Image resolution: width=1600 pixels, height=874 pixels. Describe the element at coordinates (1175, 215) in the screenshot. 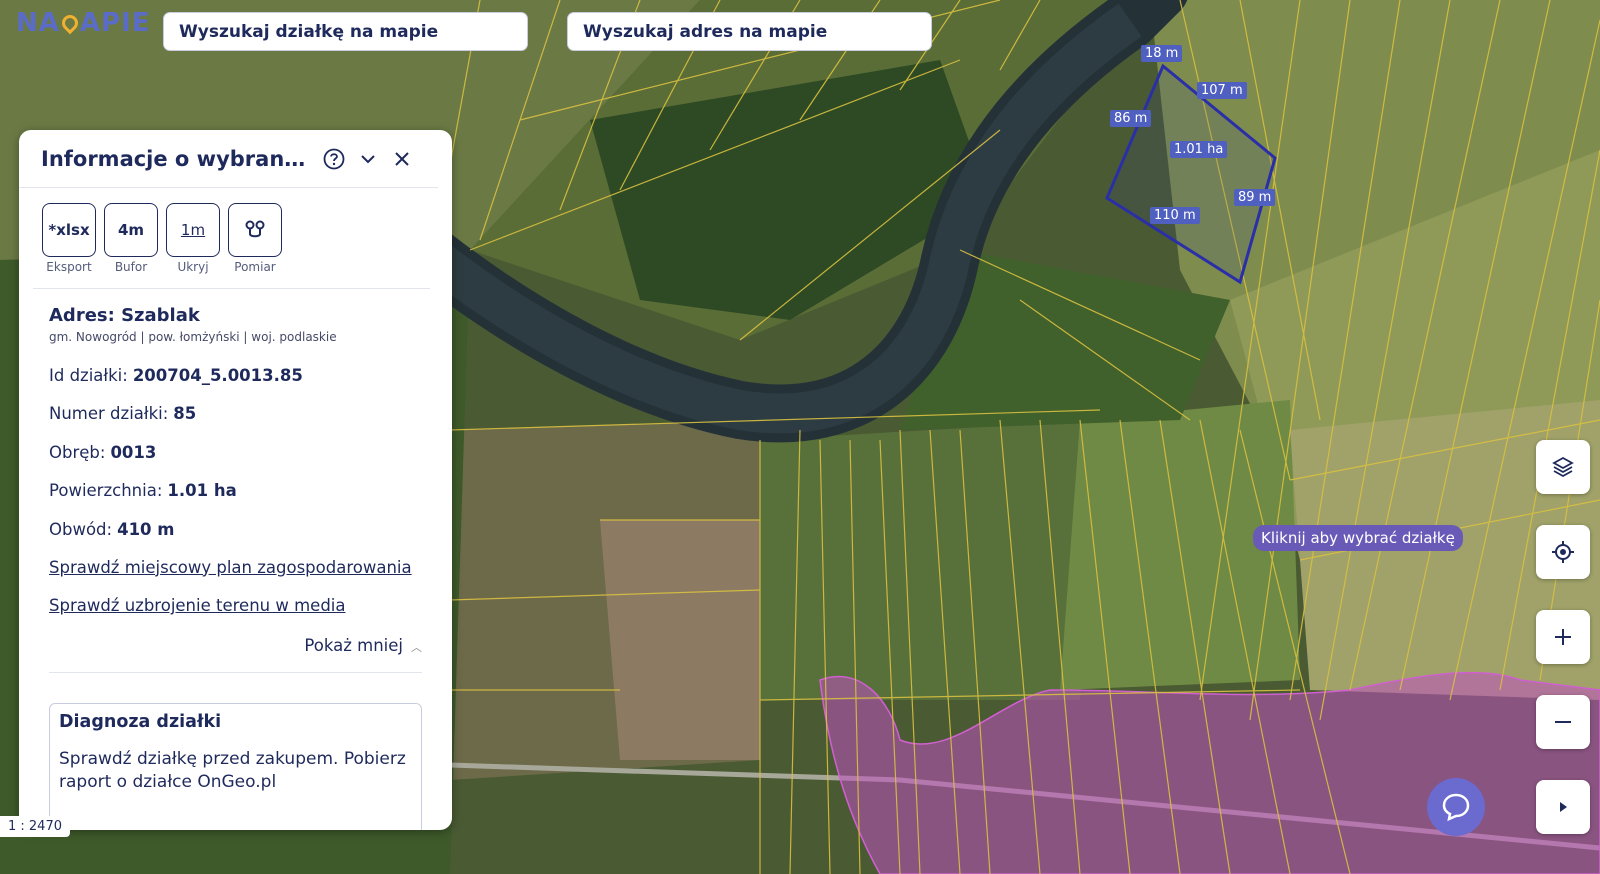

I see `measure-label: 110 m` at that location.